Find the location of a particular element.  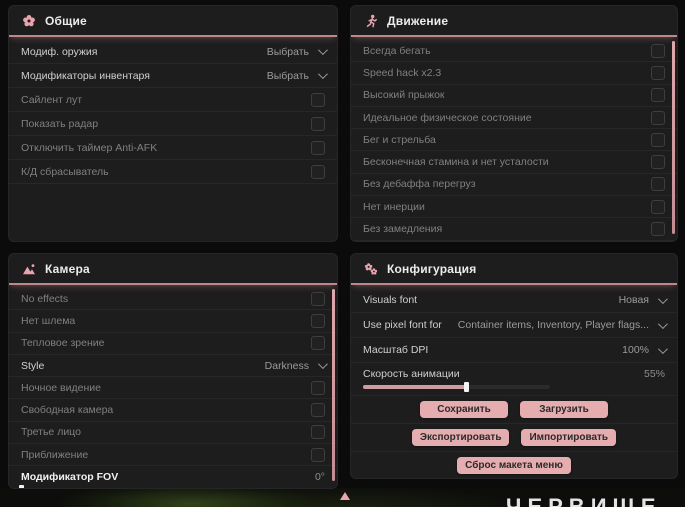

style-dropdown: Darkness is located at coordinates (296, 365).